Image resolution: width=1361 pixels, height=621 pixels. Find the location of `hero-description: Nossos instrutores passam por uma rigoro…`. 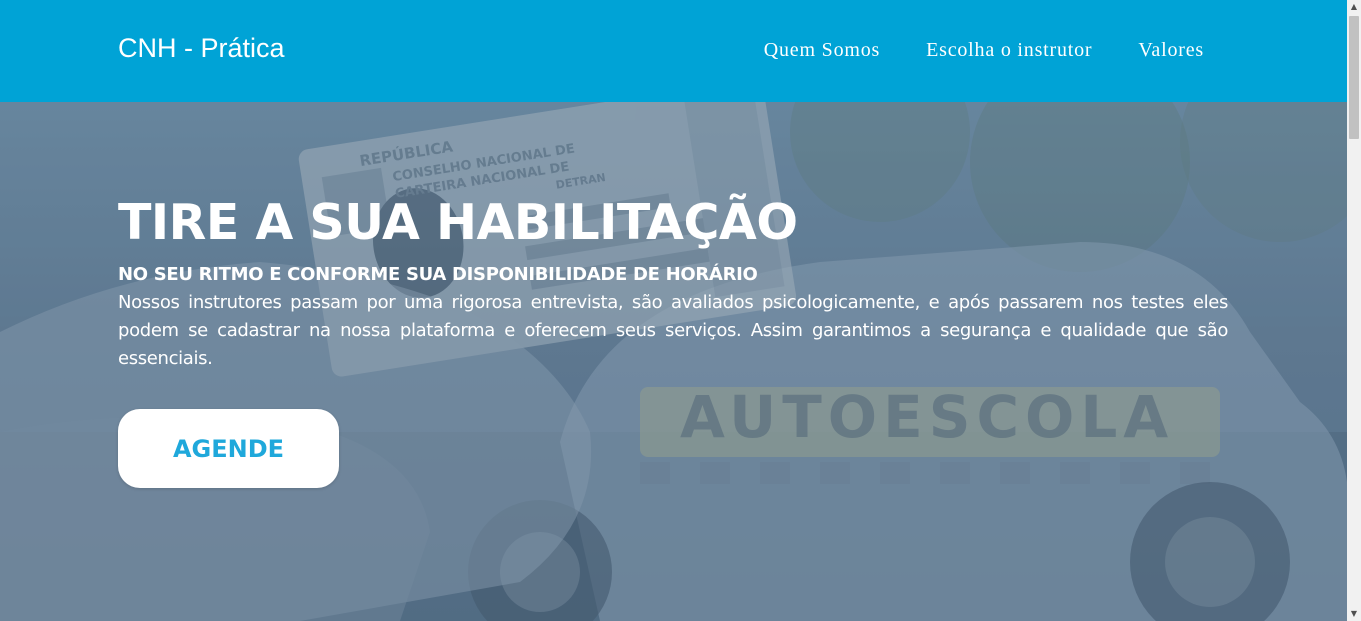

hero-description: Nossos instrutores passam por uma rigoro… is located at coordinates (673, 331).